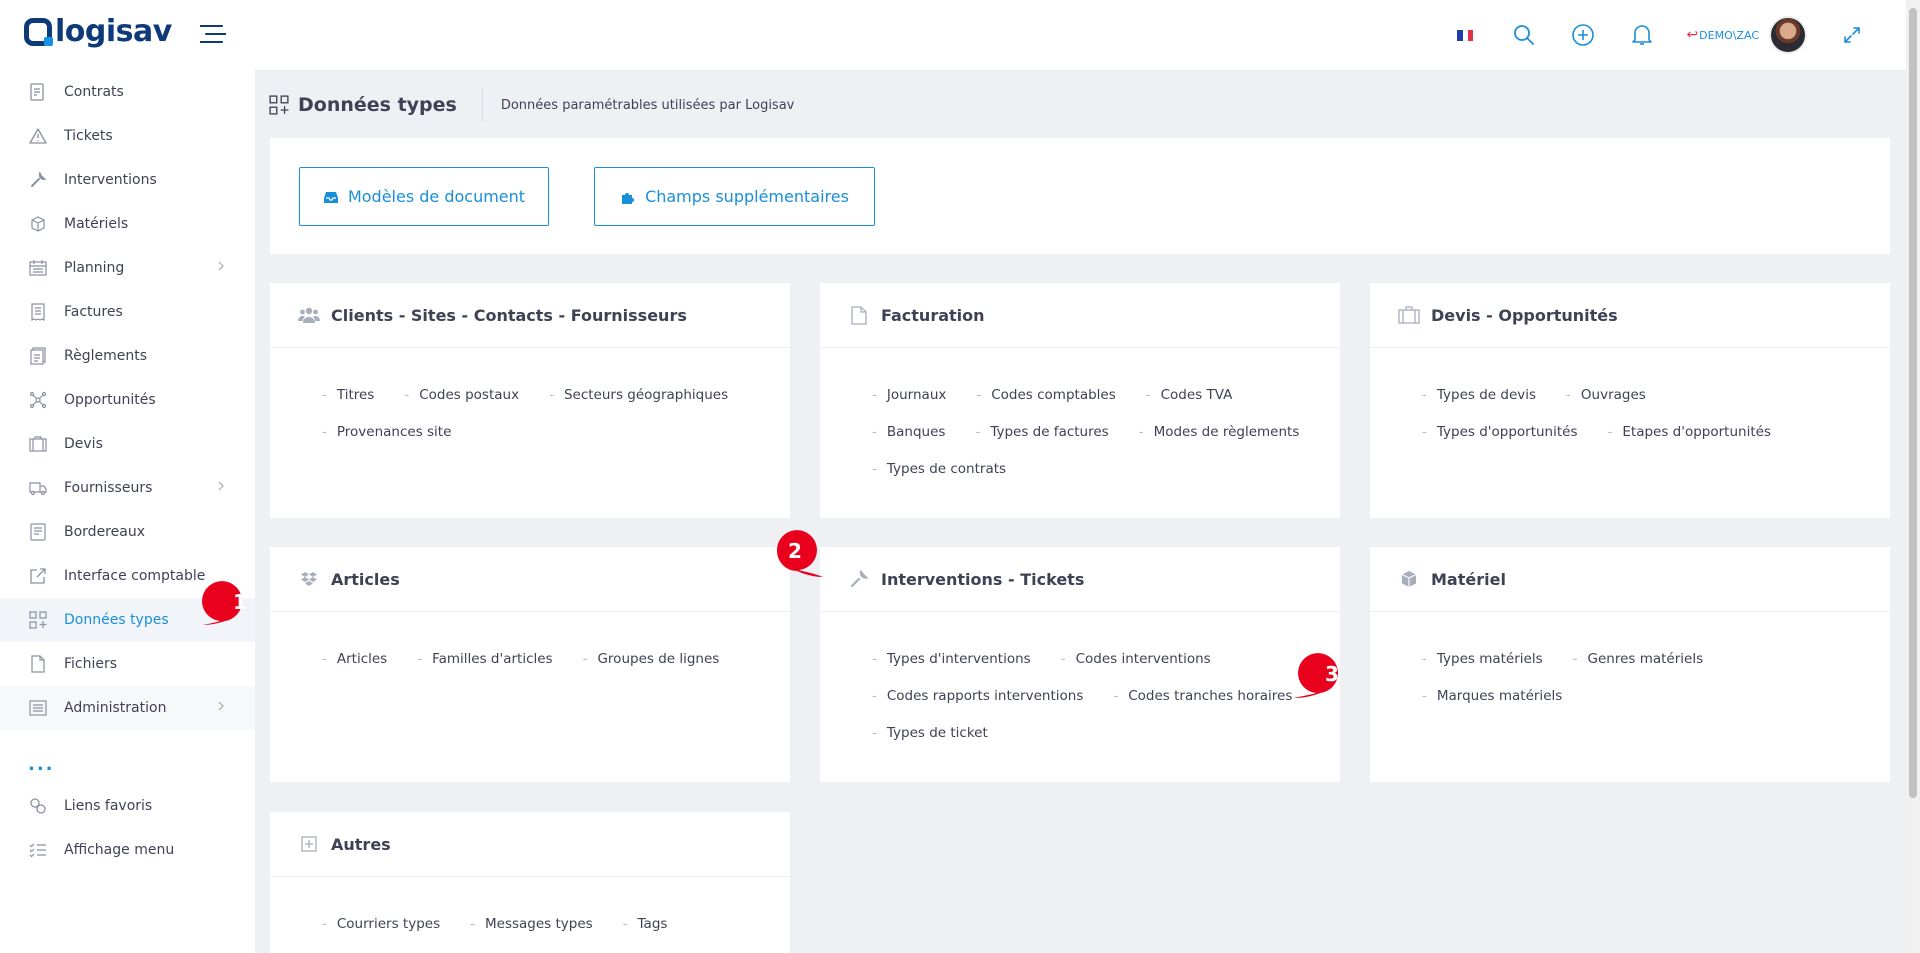 Image resolution: width=1920 pixels, height=953 pixels. I want to click on users-icon, so click(309, 315).